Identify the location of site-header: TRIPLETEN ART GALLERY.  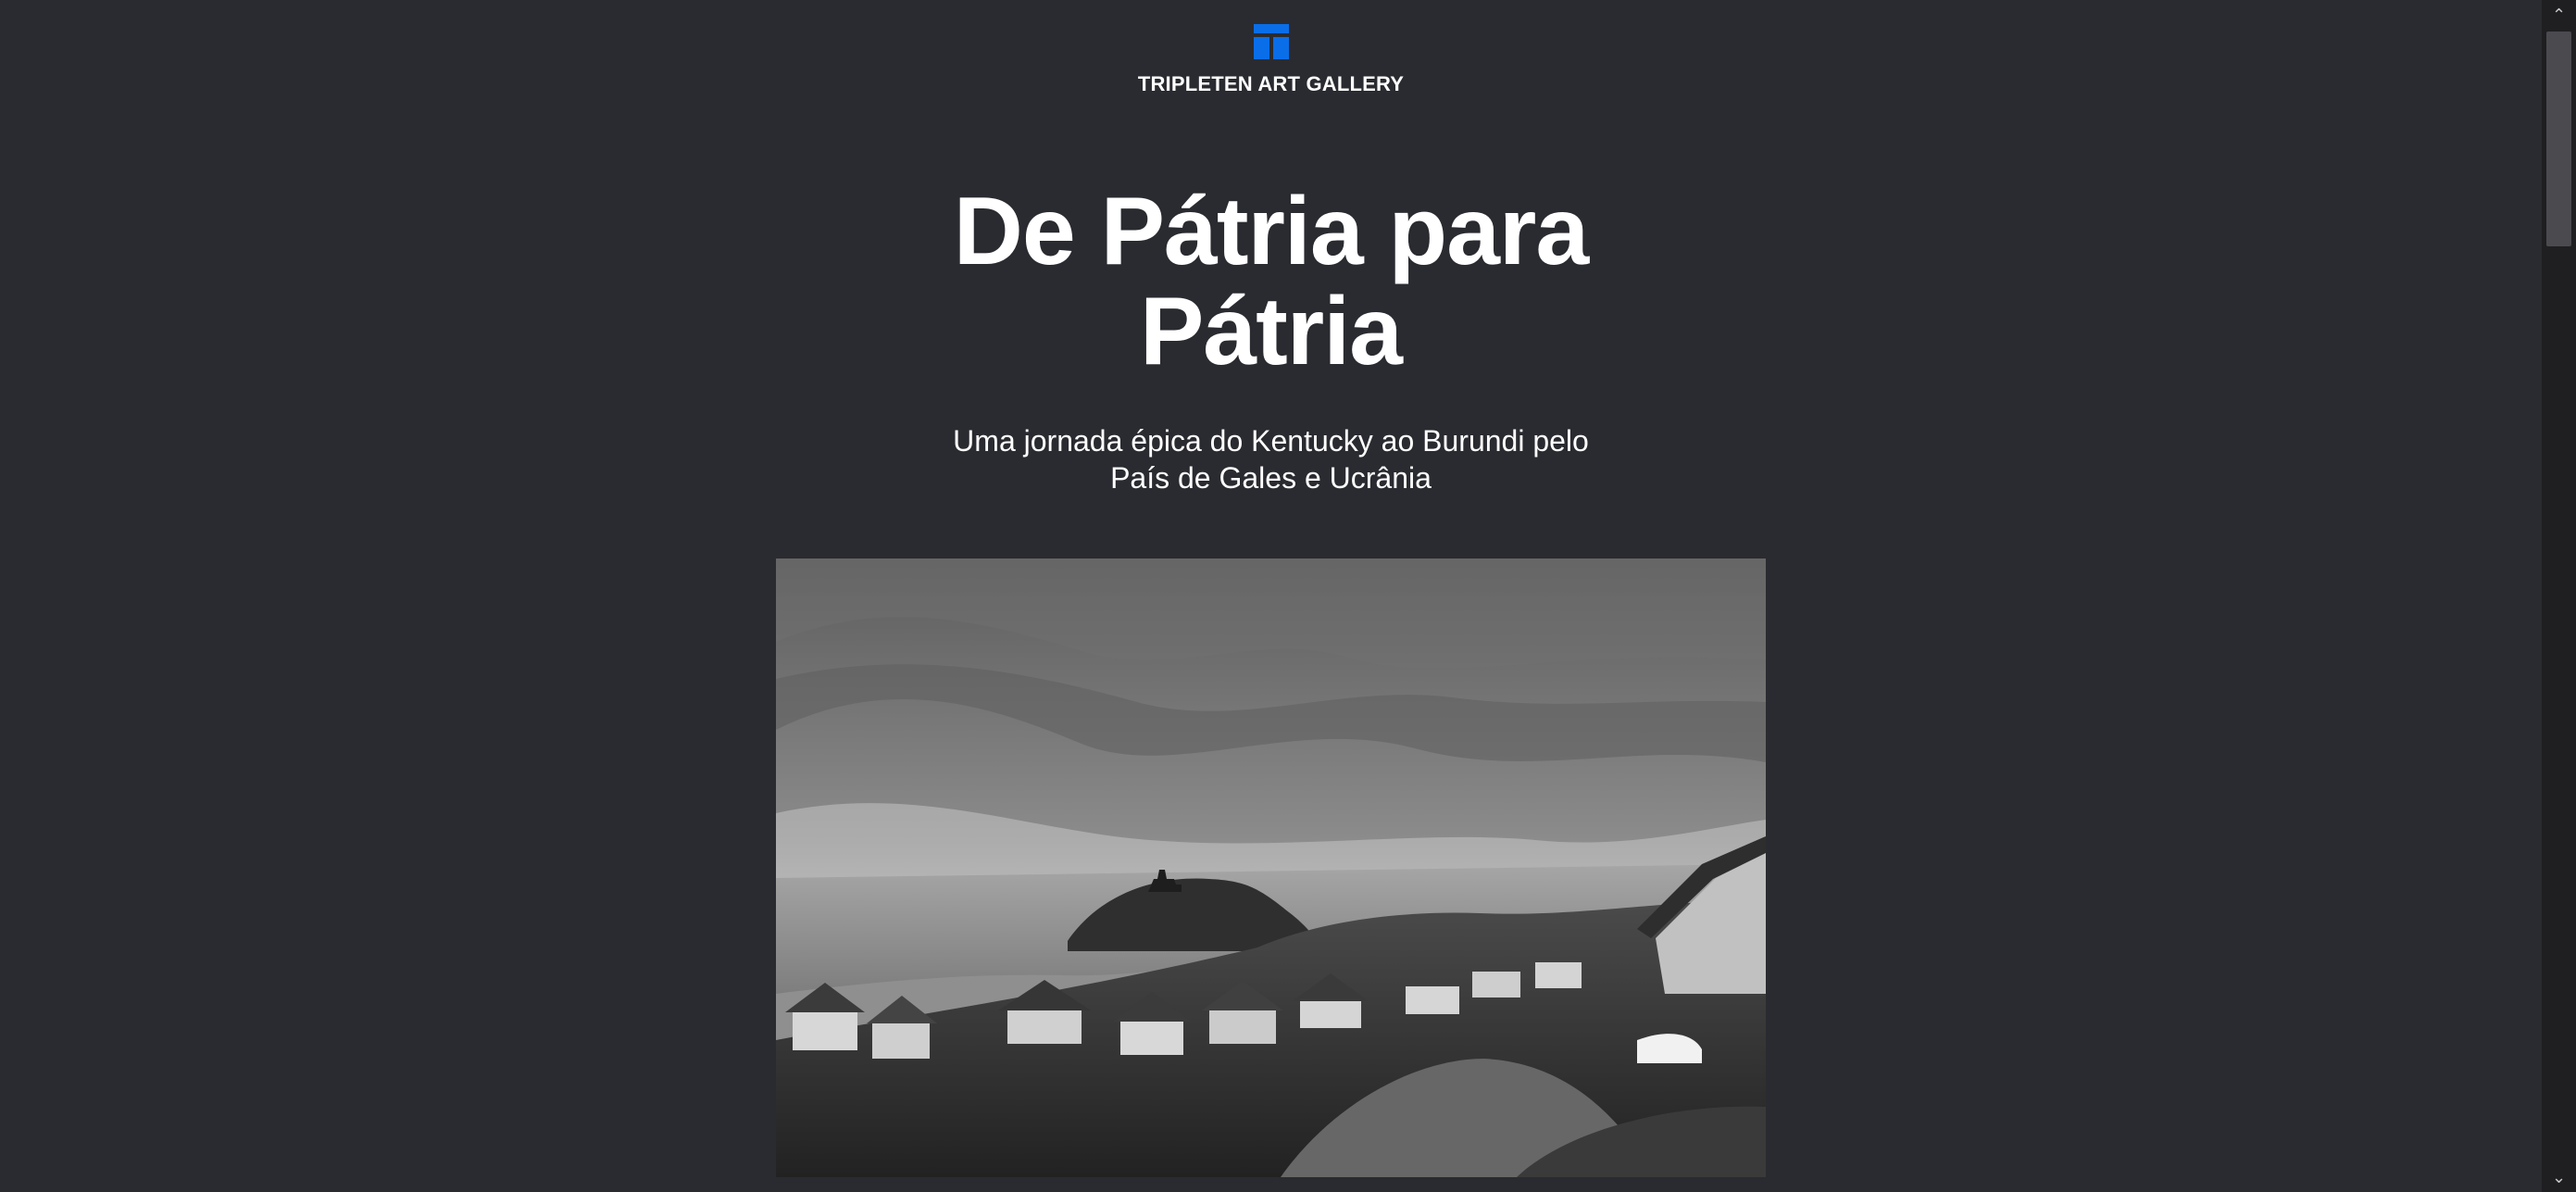
(1271, 60).